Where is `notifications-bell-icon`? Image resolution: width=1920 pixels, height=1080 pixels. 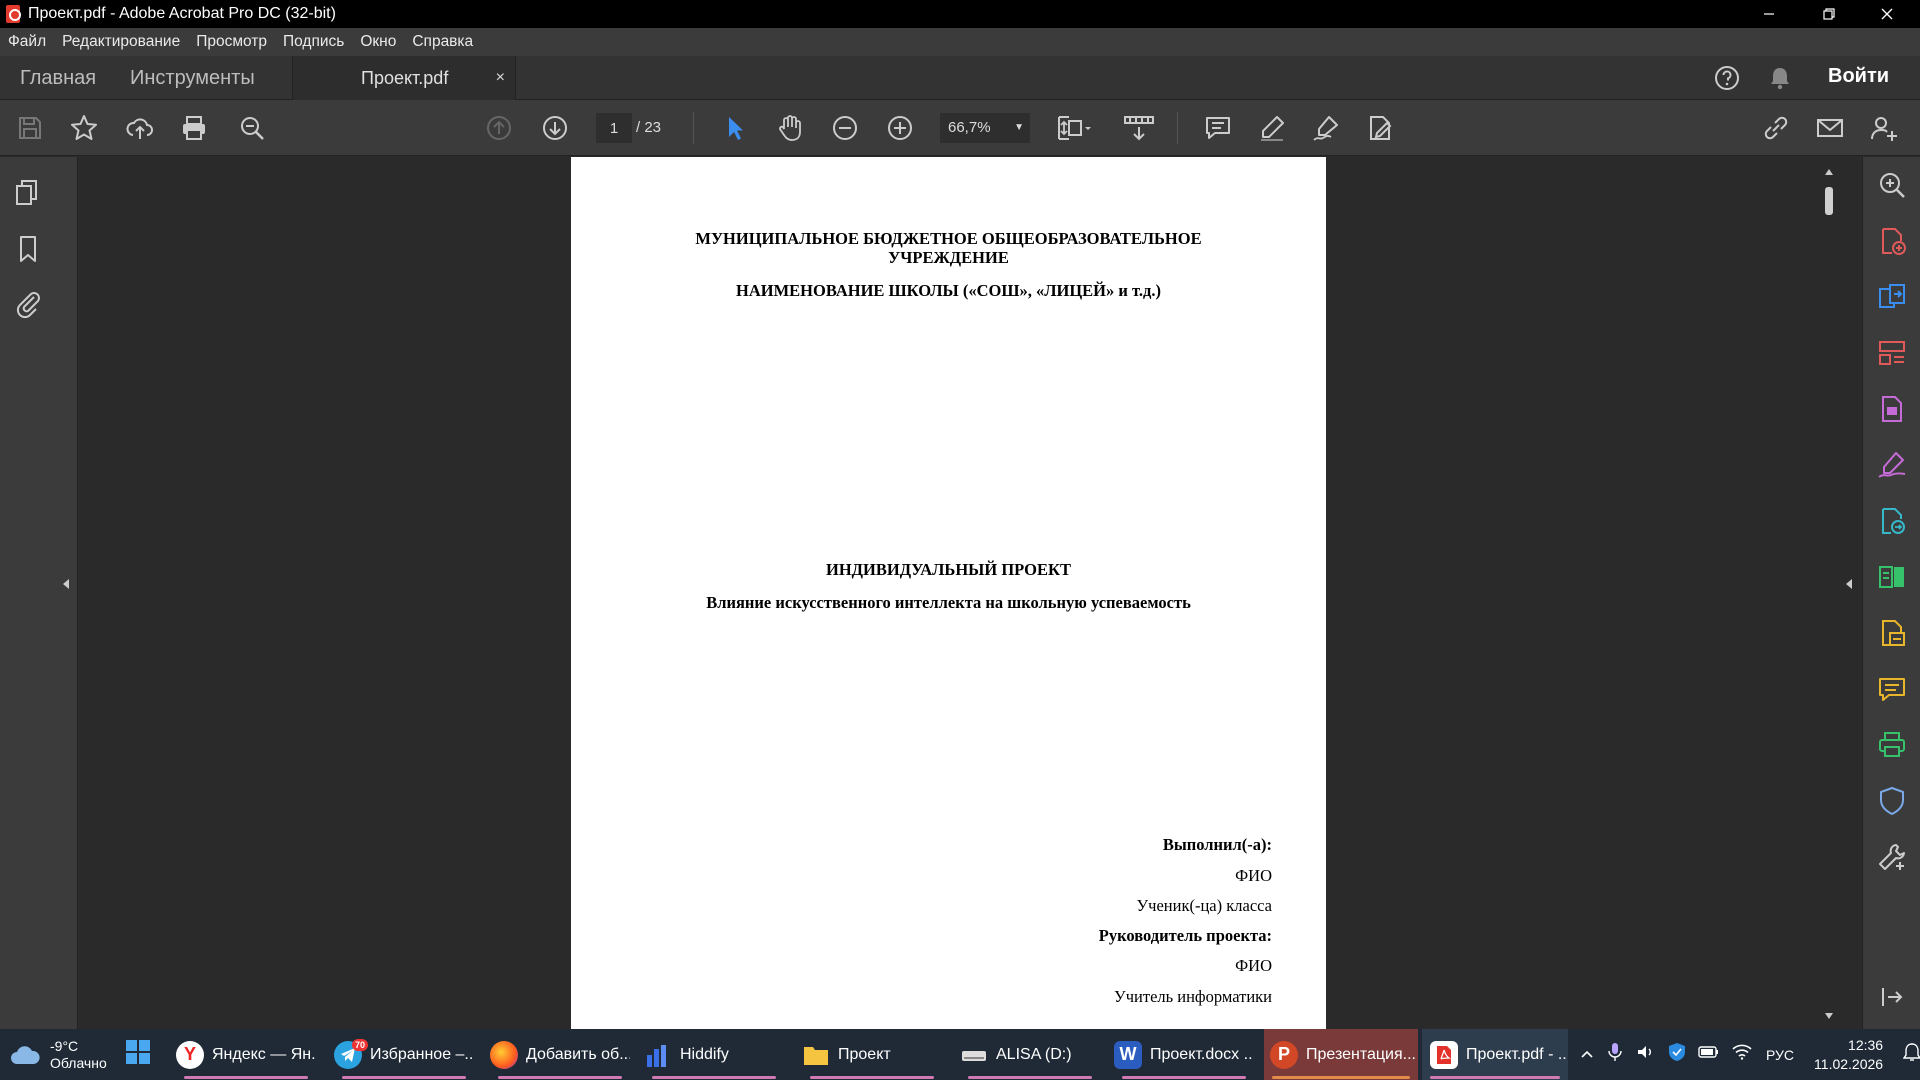 notifications-bell-icon is located at coordinates (1780, 78).